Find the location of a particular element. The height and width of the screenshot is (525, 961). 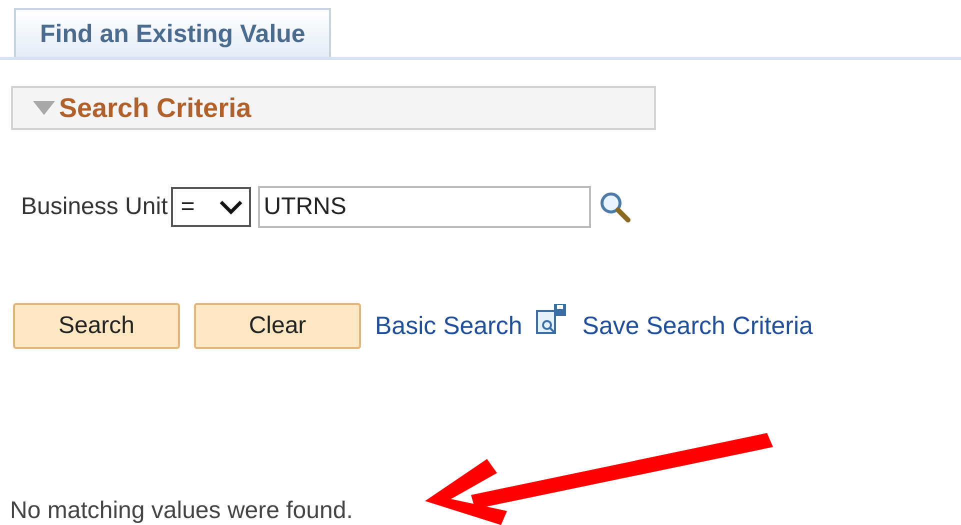

message-text: No matching values were found. is located at coordinates (181, 511).